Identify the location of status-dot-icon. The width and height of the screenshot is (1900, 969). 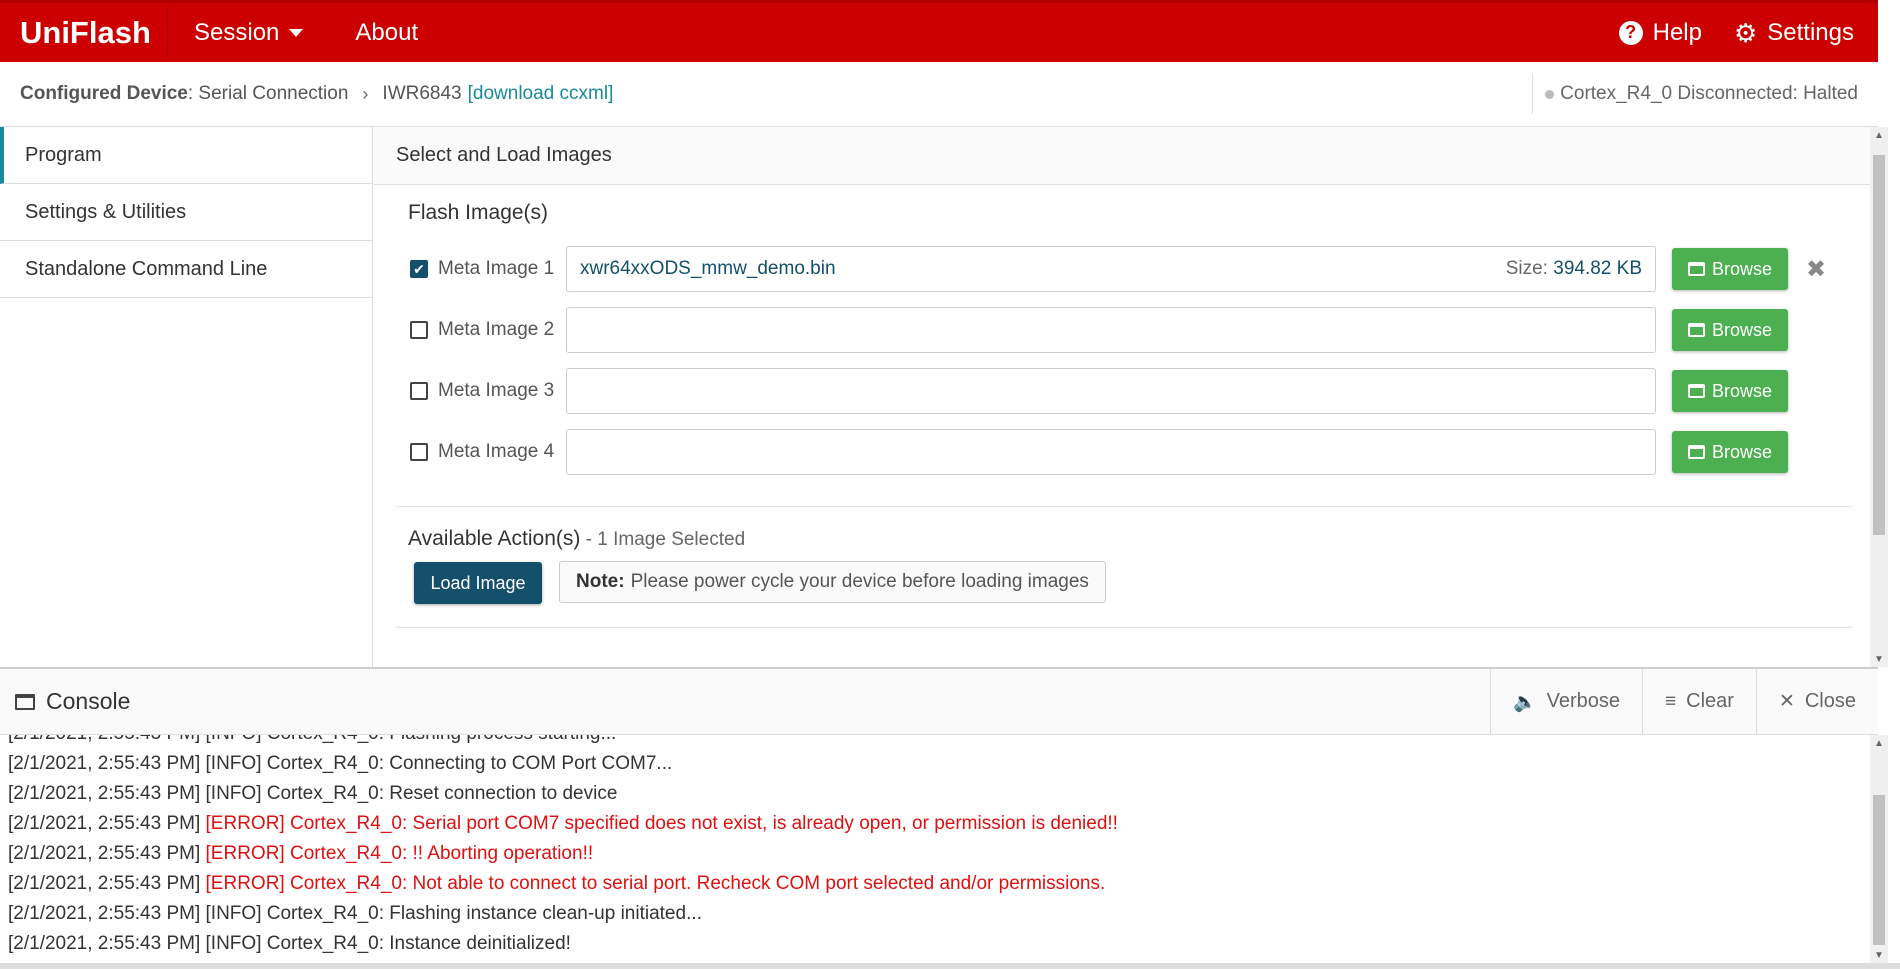
(1550, 94).